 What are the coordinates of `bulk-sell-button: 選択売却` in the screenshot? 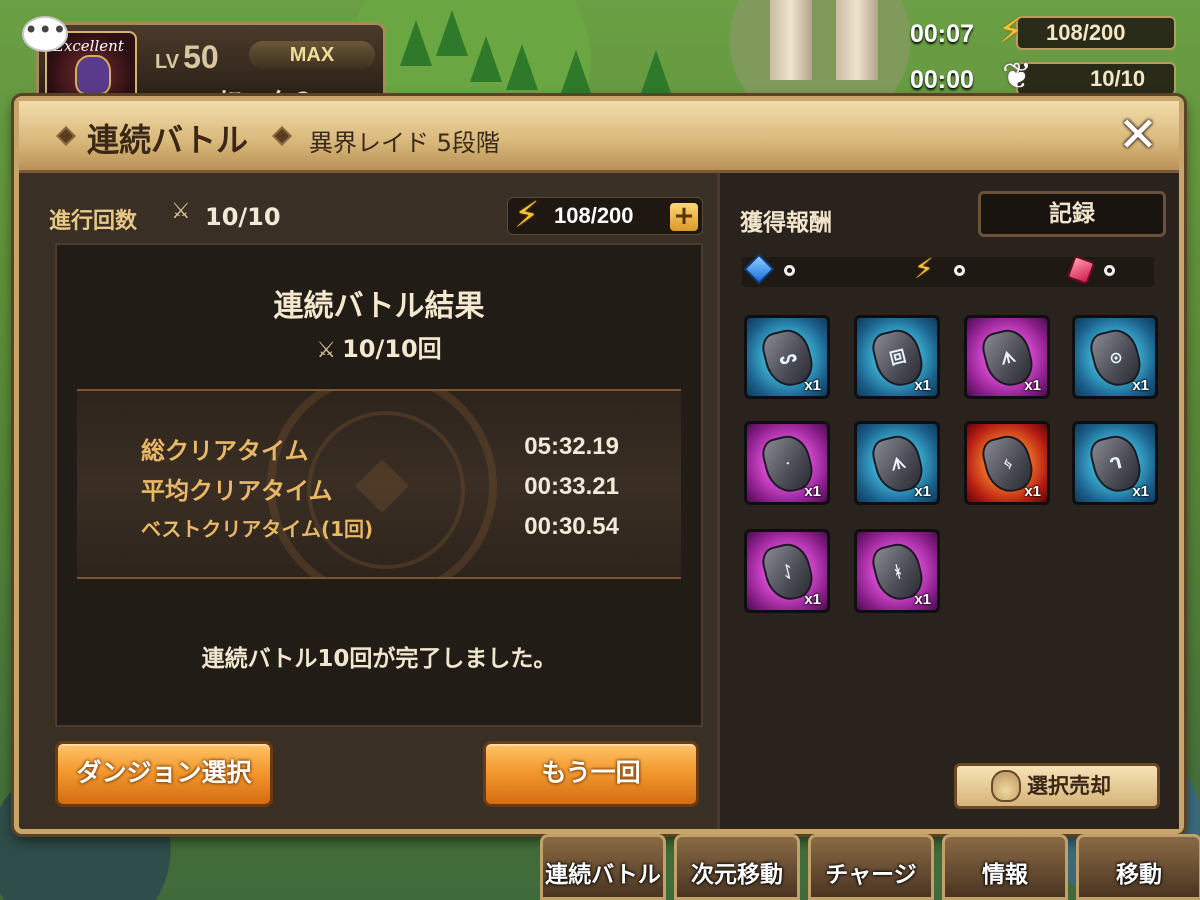 It's located at (1057, 786).